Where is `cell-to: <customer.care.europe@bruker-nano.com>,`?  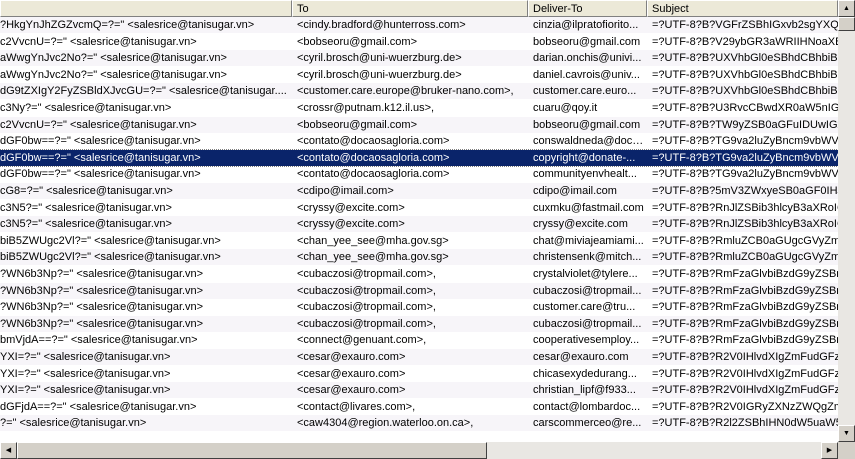
cell-to: <customer.care.europe@bruker-nano.com>, is located at coordinates (405, 91).